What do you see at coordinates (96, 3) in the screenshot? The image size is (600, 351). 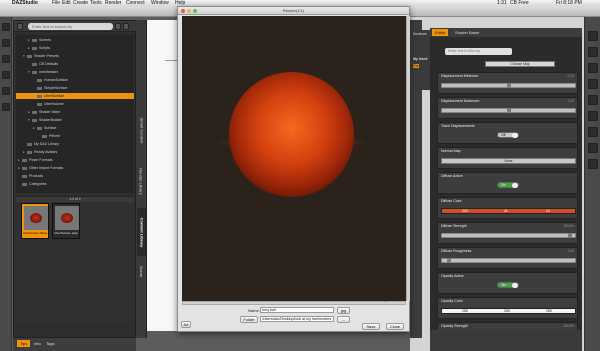 I see `menu-item-tools: Tools` at bounding box center [96, 3].